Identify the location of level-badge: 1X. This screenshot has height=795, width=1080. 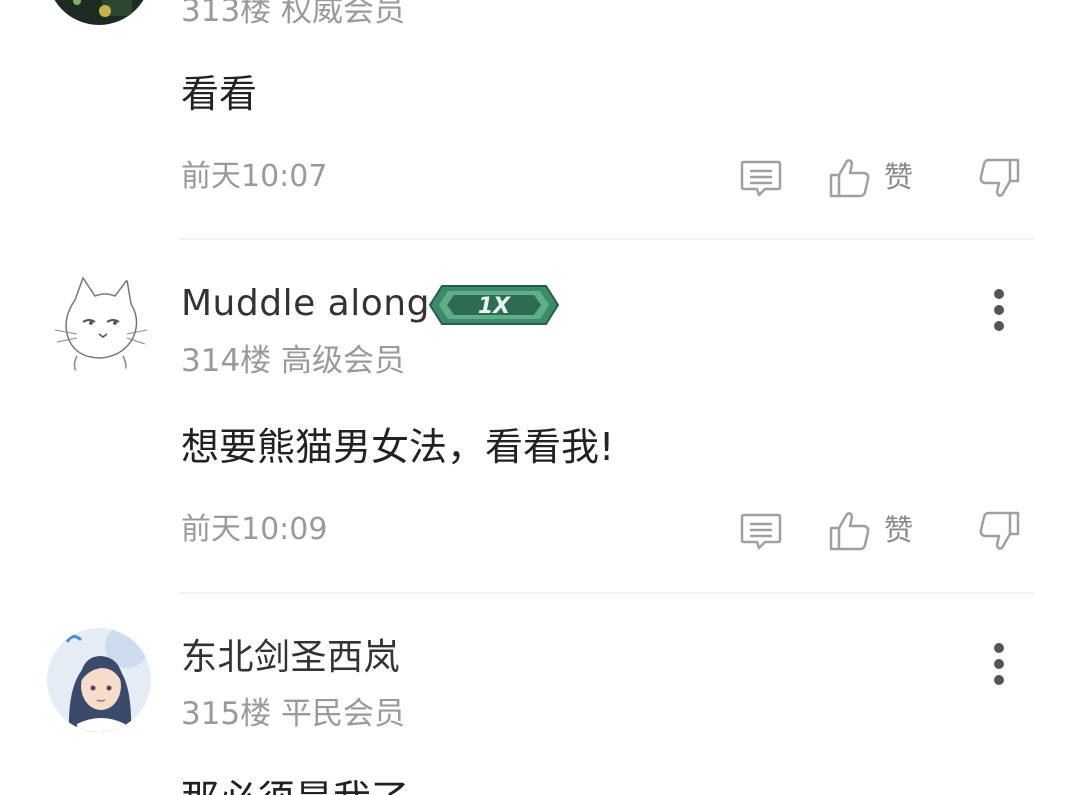
(494, 307).